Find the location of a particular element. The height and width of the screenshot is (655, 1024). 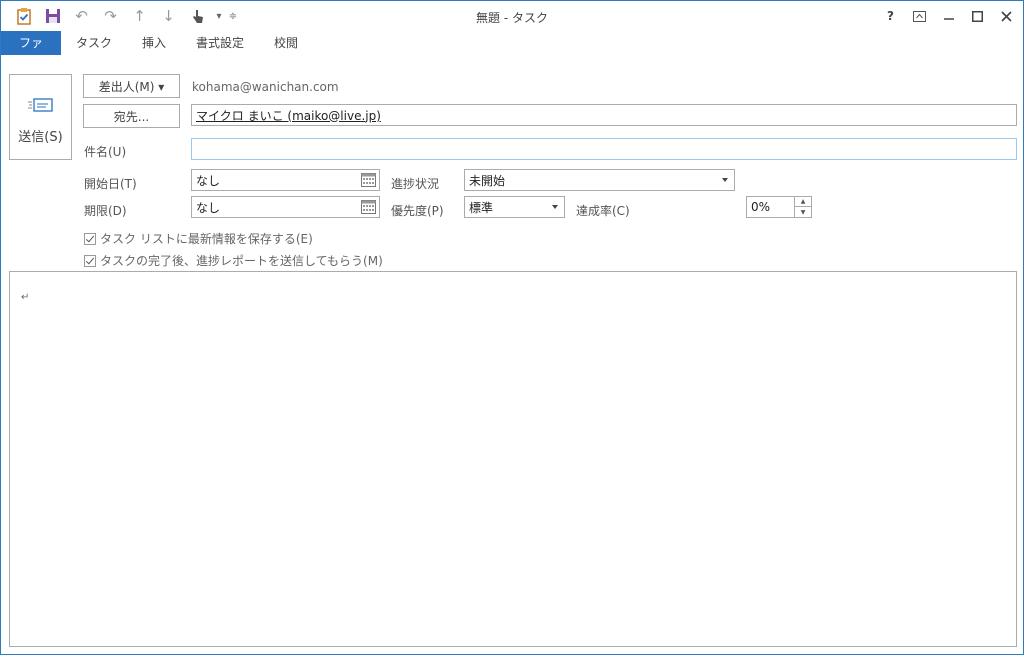

task-icon is located at coordinates (23, 16).